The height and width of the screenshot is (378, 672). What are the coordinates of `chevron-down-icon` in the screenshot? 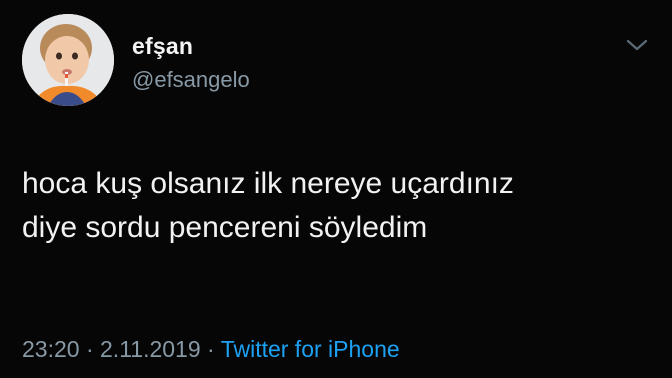 It's located at (637, 45).